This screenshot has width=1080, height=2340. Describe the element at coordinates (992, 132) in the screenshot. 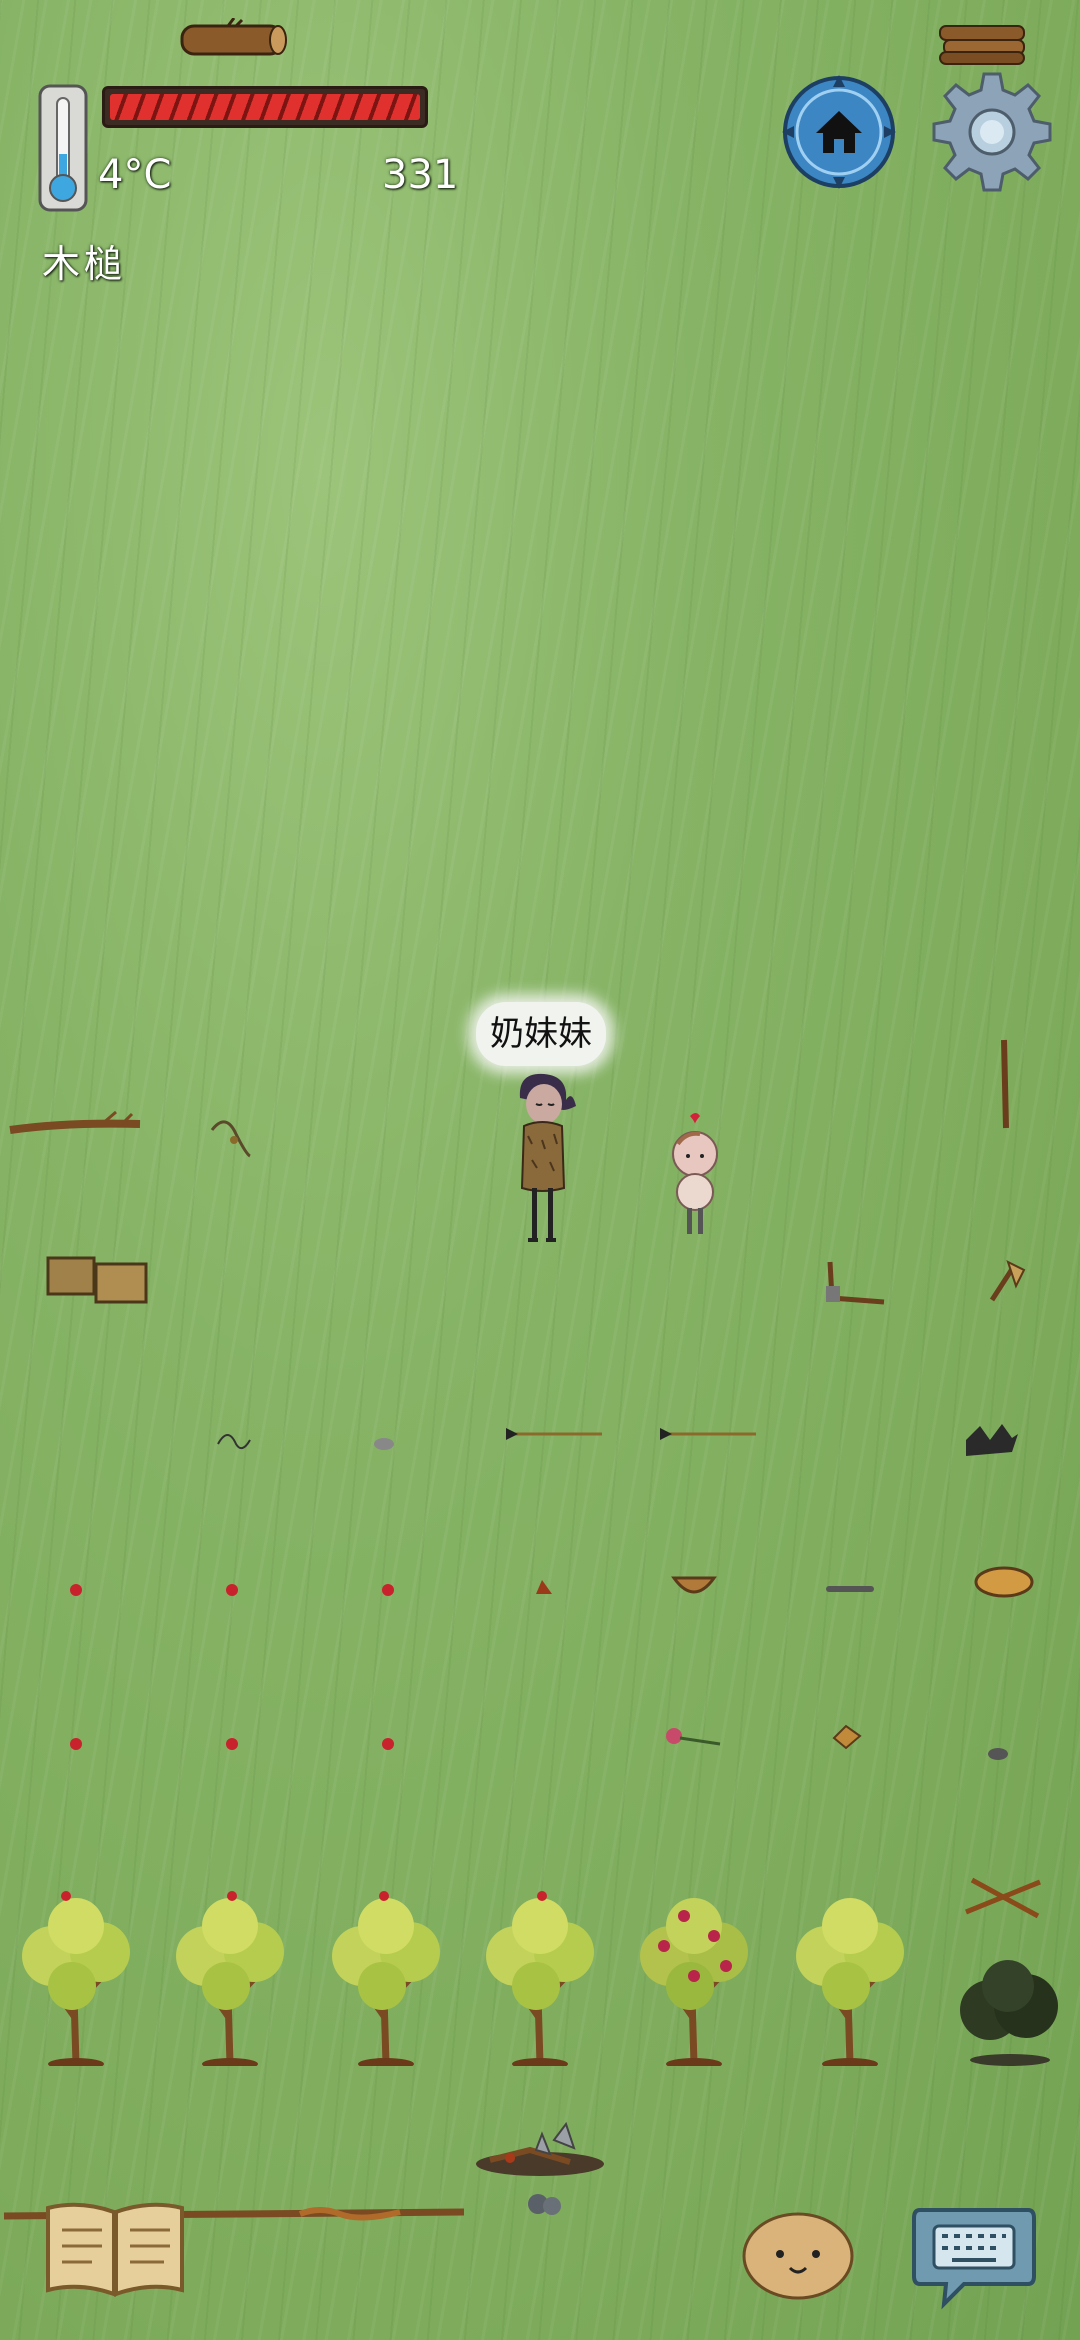

I see `settings-button` at that location.